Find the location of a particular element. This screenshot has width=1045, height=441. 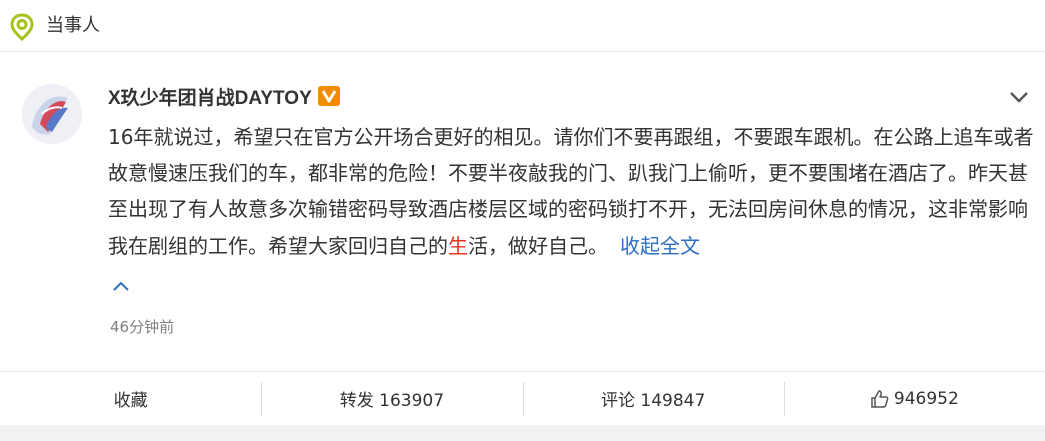

like-button: 946952 is located at coordinates (914, 398).